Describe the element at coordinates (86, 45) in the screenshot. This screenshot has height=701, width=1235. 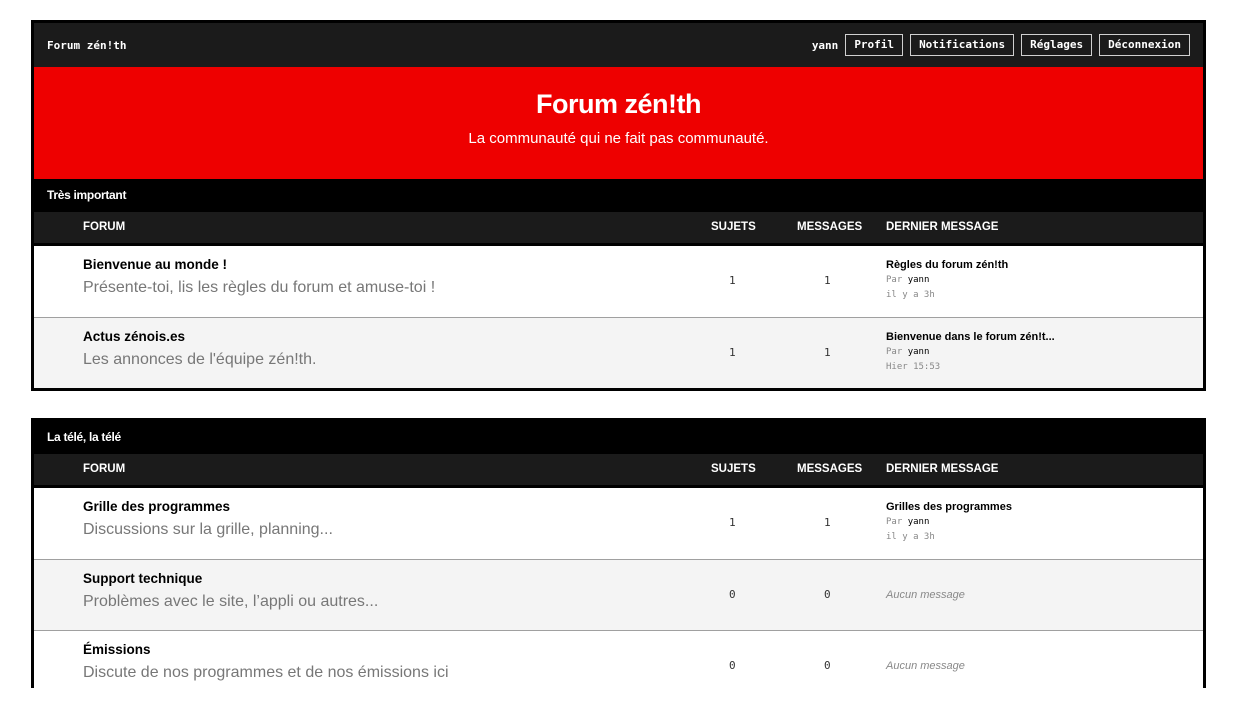
I see `site-name-link: Forum zén!th` at that location.